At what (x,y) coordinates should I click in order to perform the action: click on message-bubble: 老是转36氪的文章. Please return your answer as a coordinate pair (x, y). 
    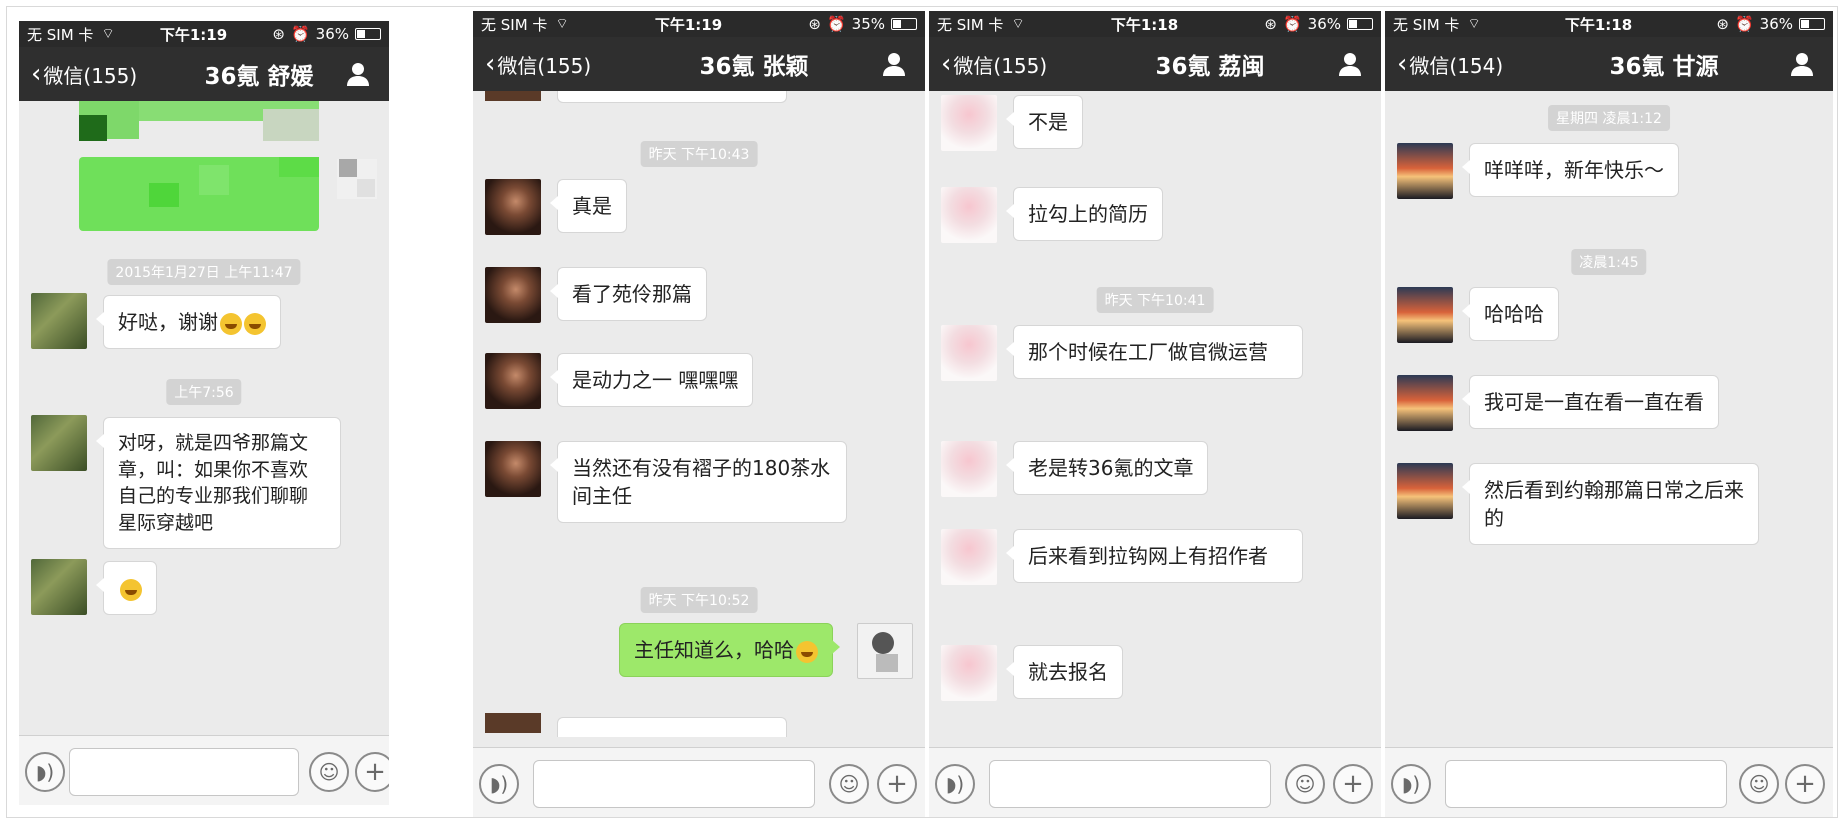
    Looking at the image, I should click on (1107, 468).